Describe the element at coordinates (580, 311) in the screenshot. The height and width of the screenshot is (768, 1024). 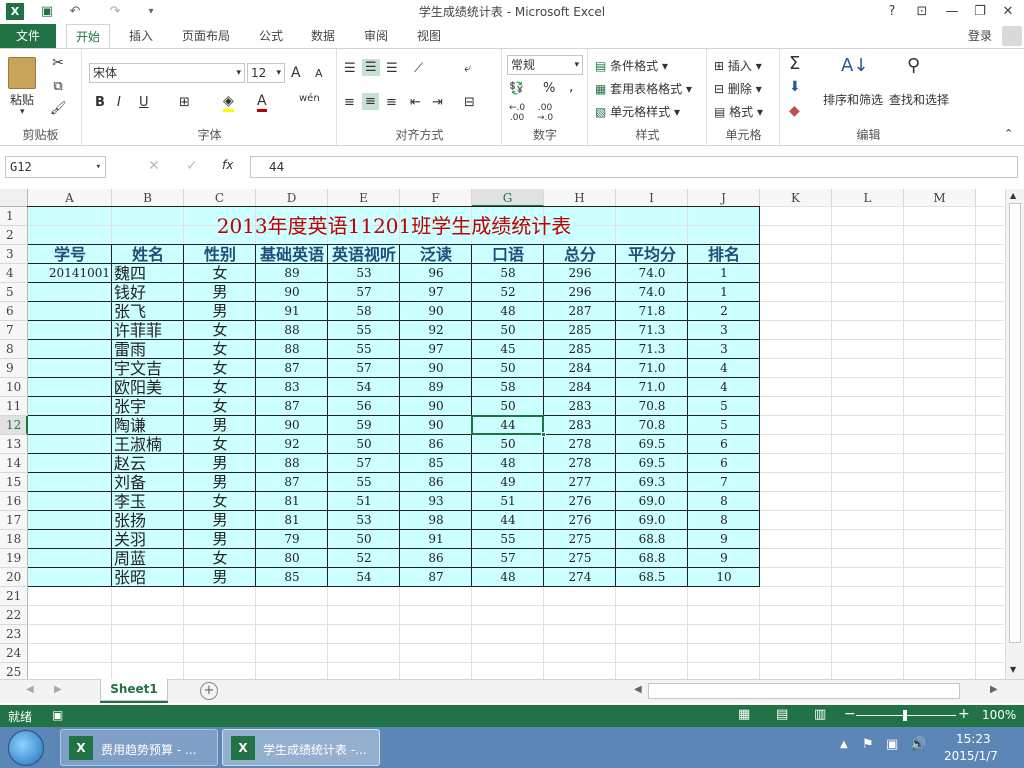
I see `table-cell: 287` at that location.